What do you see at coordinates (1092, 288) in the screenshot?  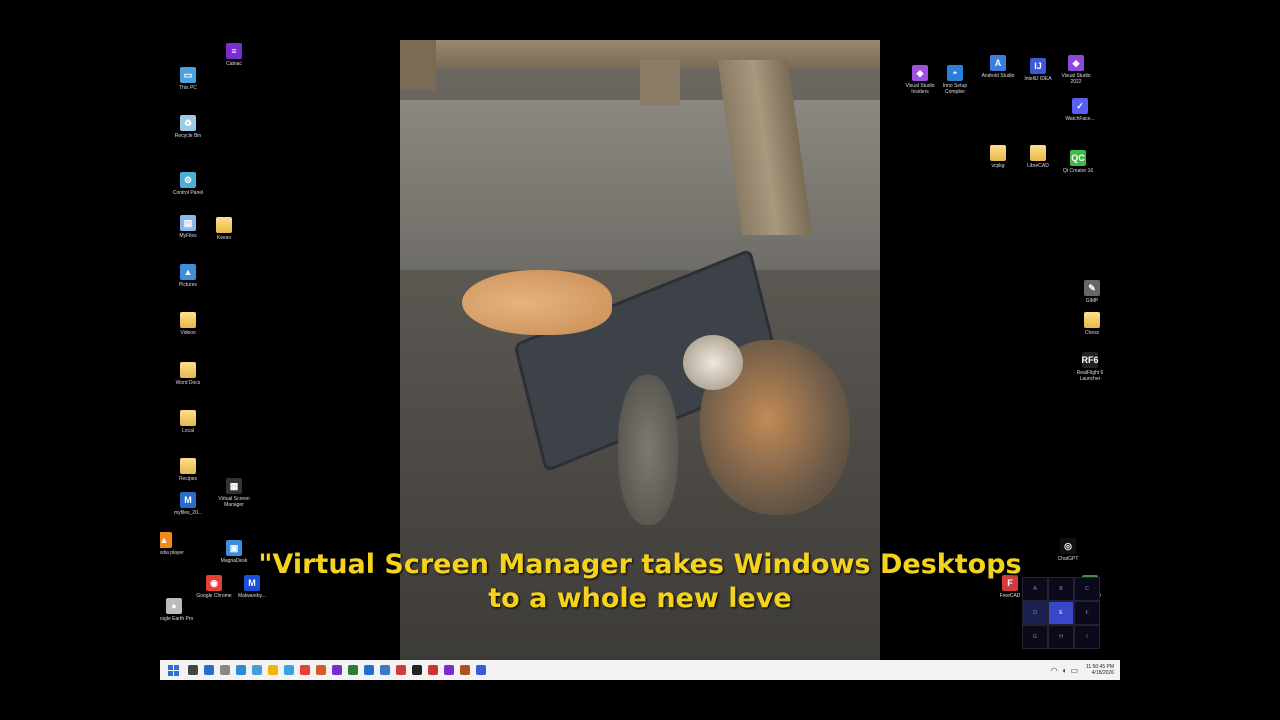 I see `gimp-icon: ✎` at bounding box center [1092, 288].